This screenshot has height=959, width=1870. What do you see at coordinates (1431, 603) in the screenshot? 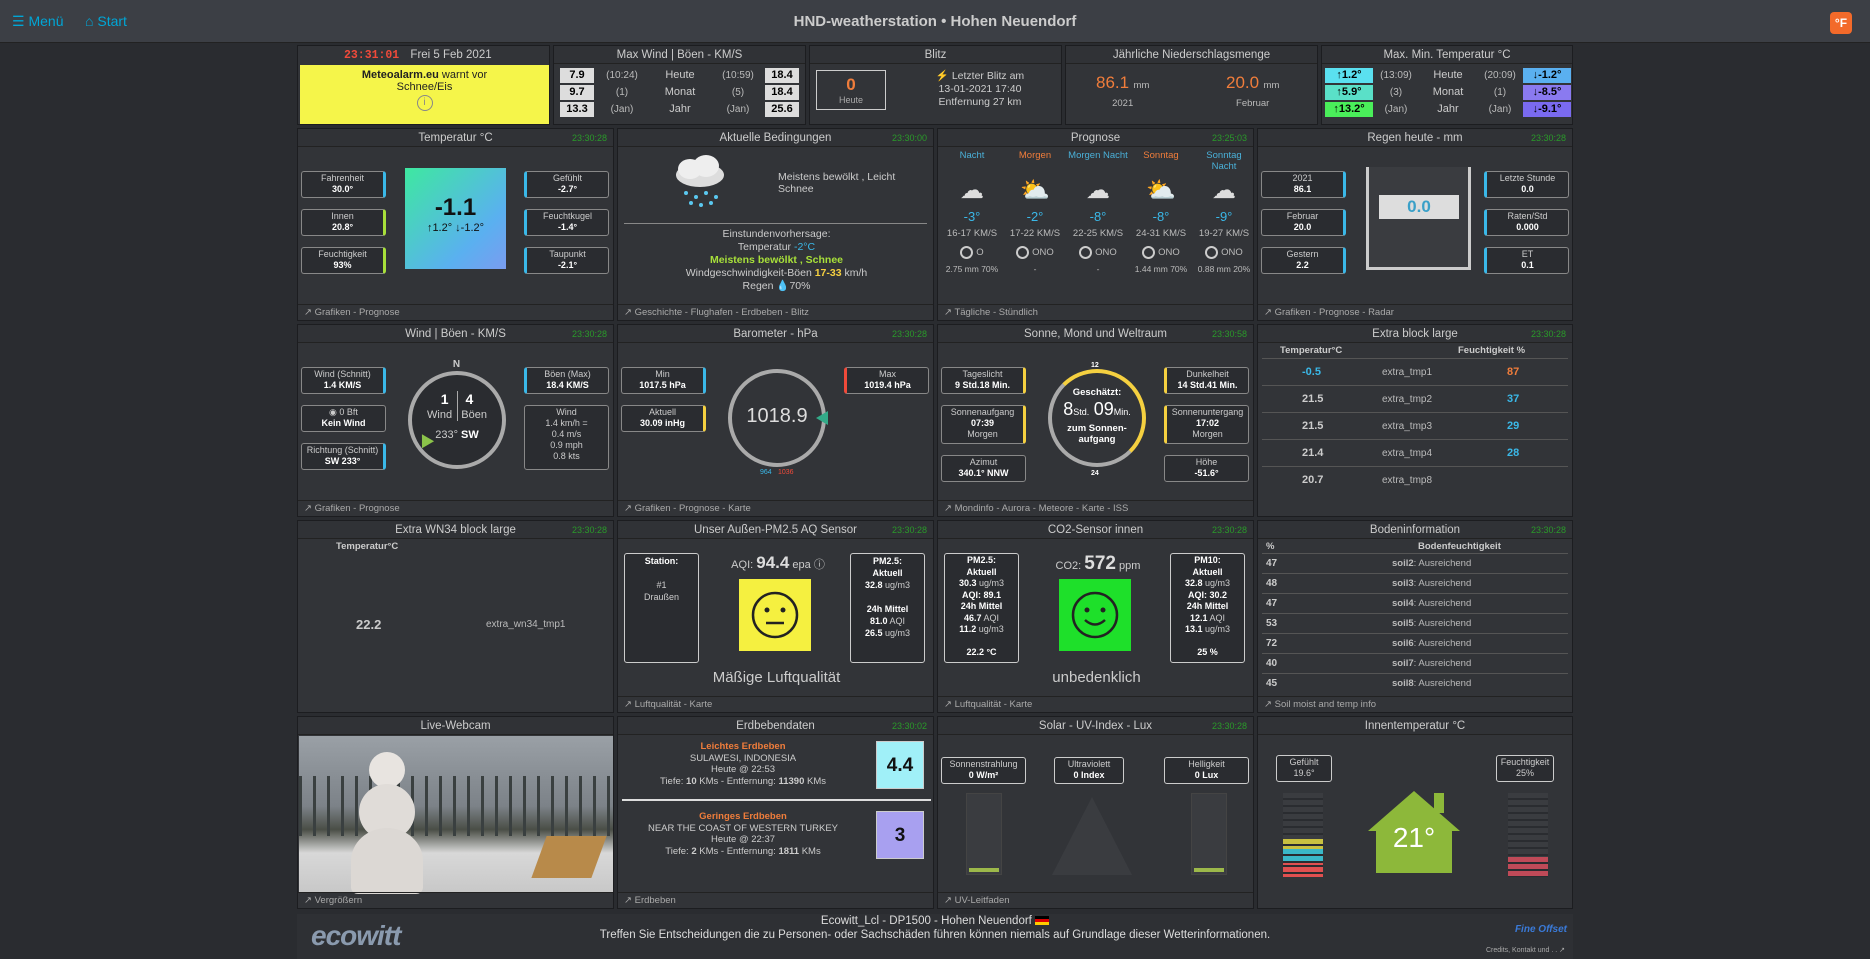
I see `soil-status: soil4: Ausreichend` at bounding box center [1431, 603].